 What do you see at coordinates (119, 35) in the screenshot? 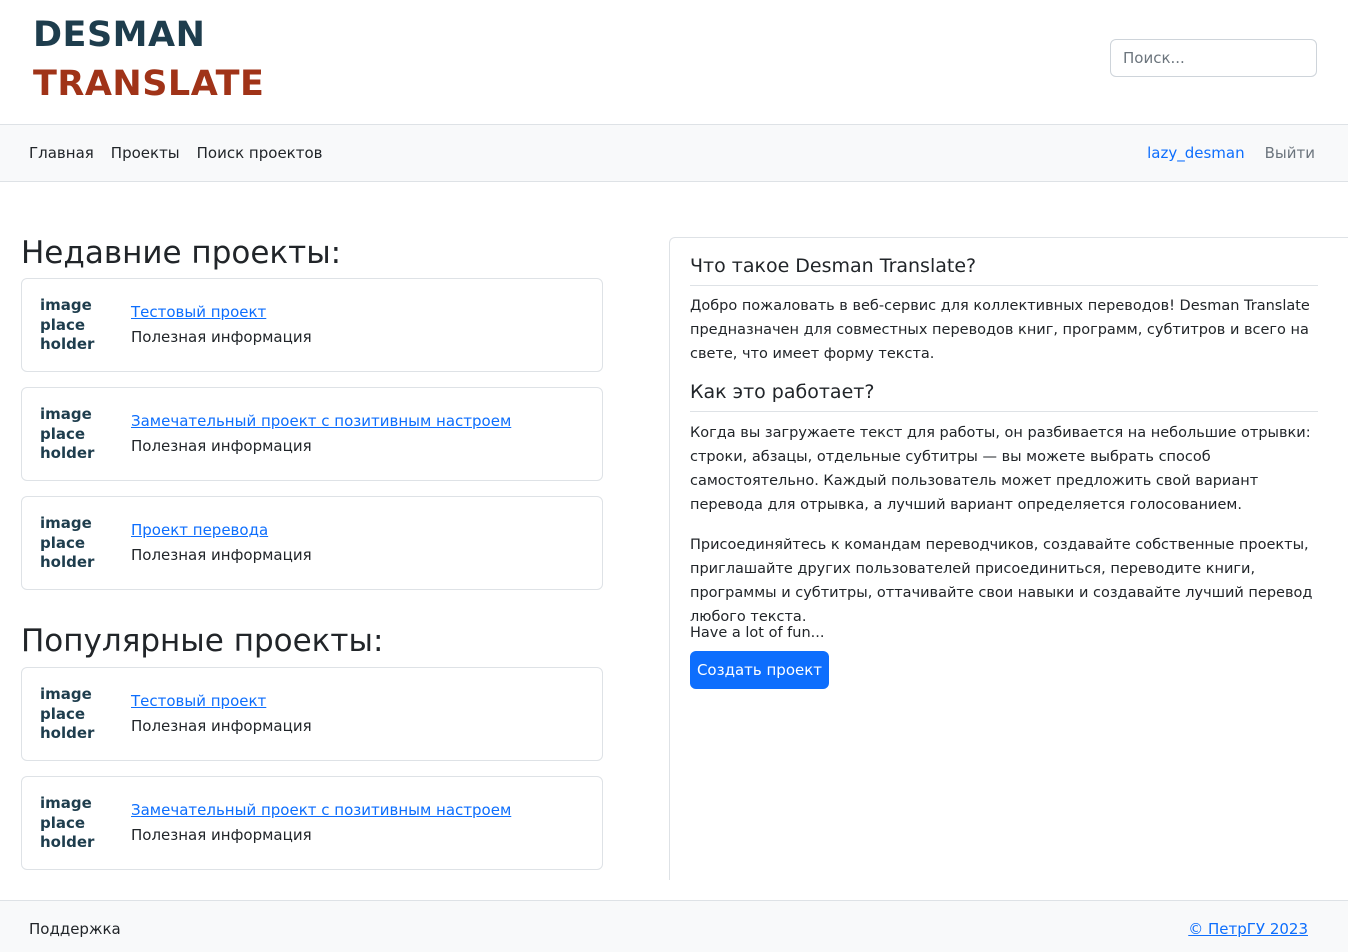
I see `logo-line-1: DESMAN` at bounding box center [119, 35].